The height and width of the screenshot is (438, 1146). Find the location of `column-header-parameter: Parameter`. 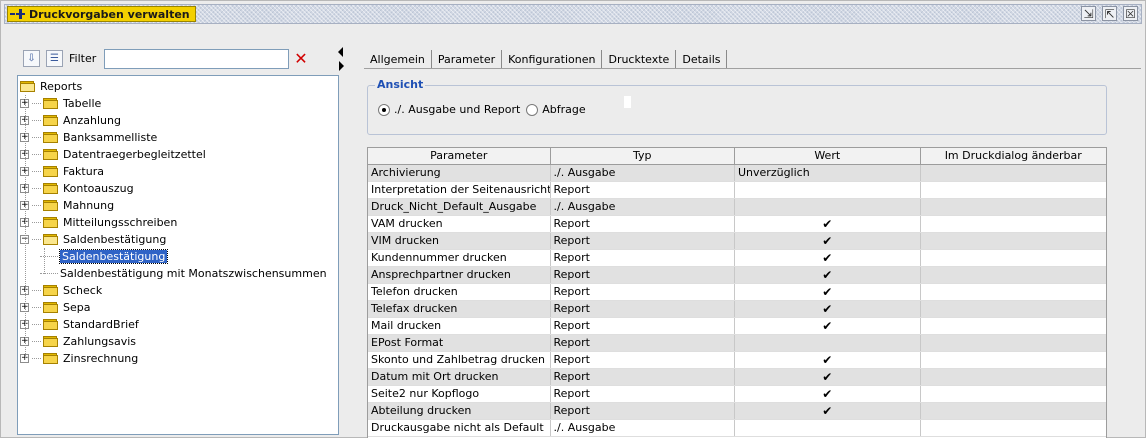

column-header-parameter: Parameter is located at coordinates (459, 156).